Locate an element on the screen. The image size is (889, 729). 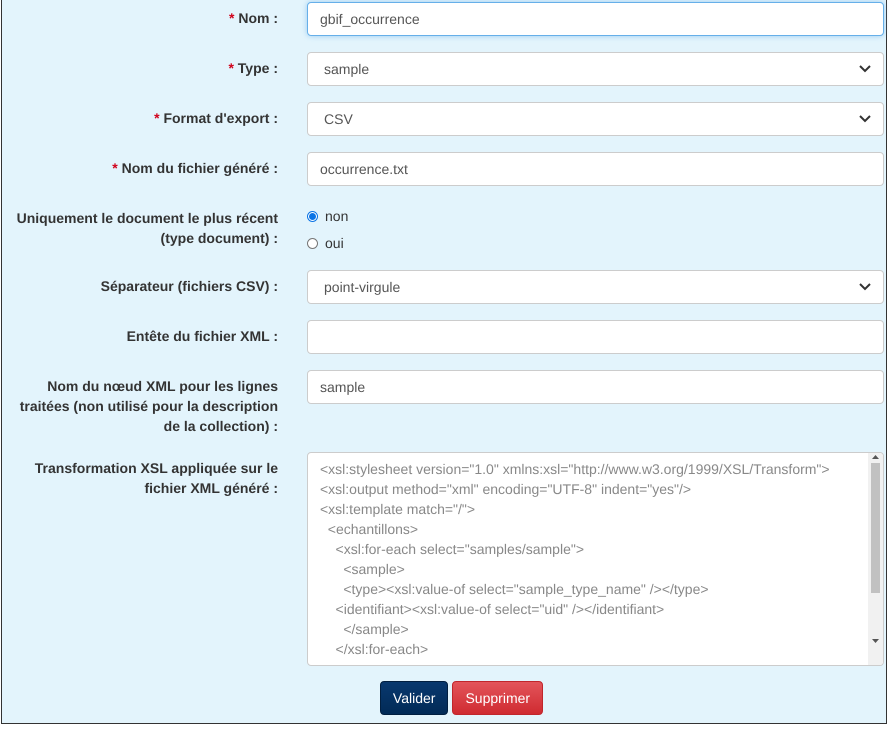
radio-label: non is located at coordinates (336, 216).